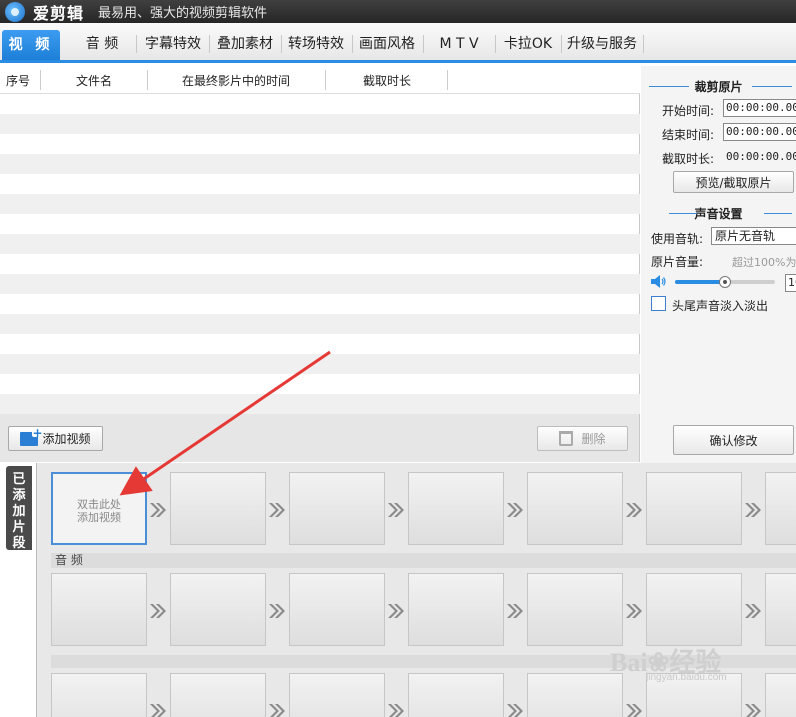 This screenshot has height=717, width=796. I want to click on trim-section-header: 裁剪原片, so click(718, 86).